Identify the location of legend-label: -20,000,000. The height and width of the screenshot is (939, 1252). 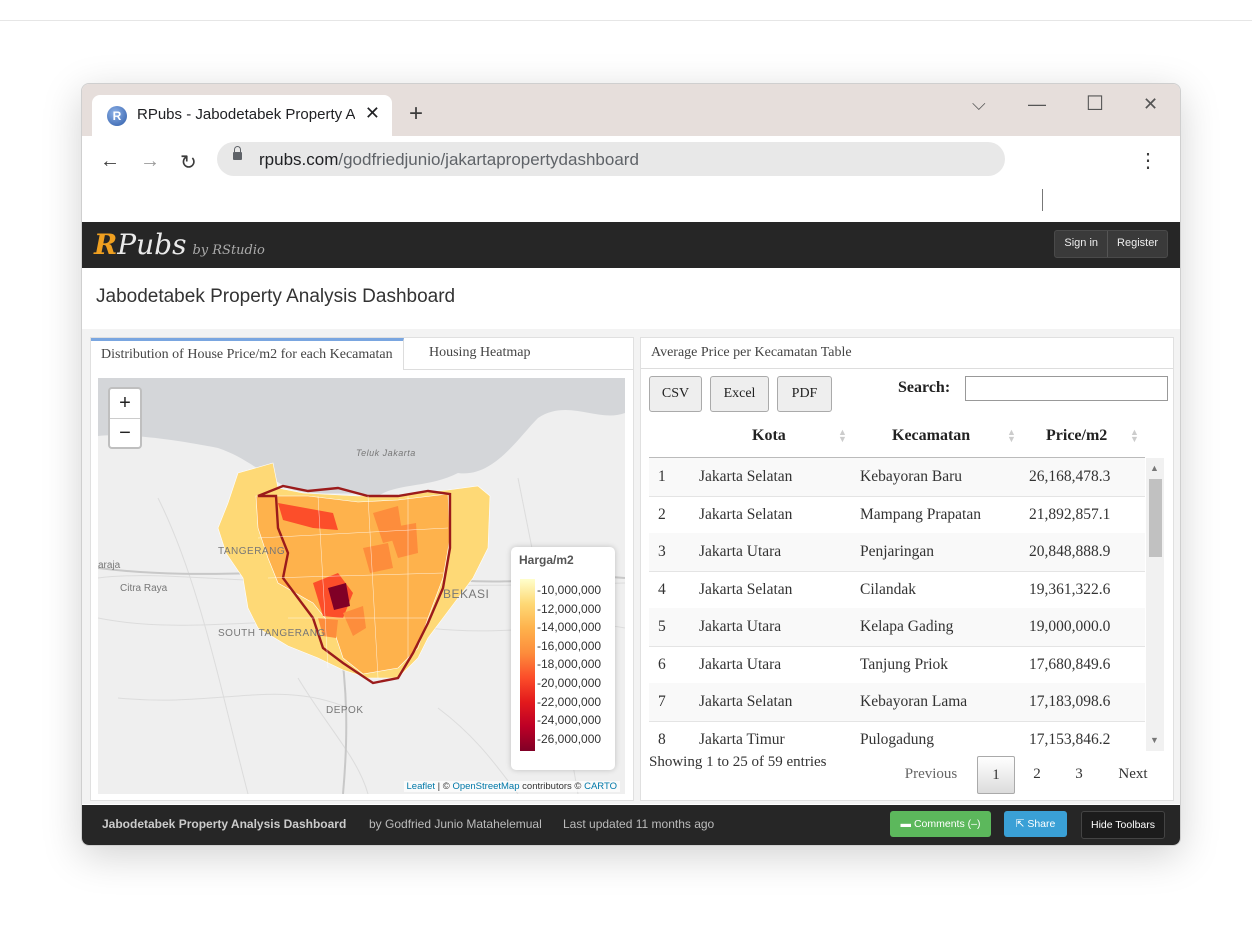
(569, 682).